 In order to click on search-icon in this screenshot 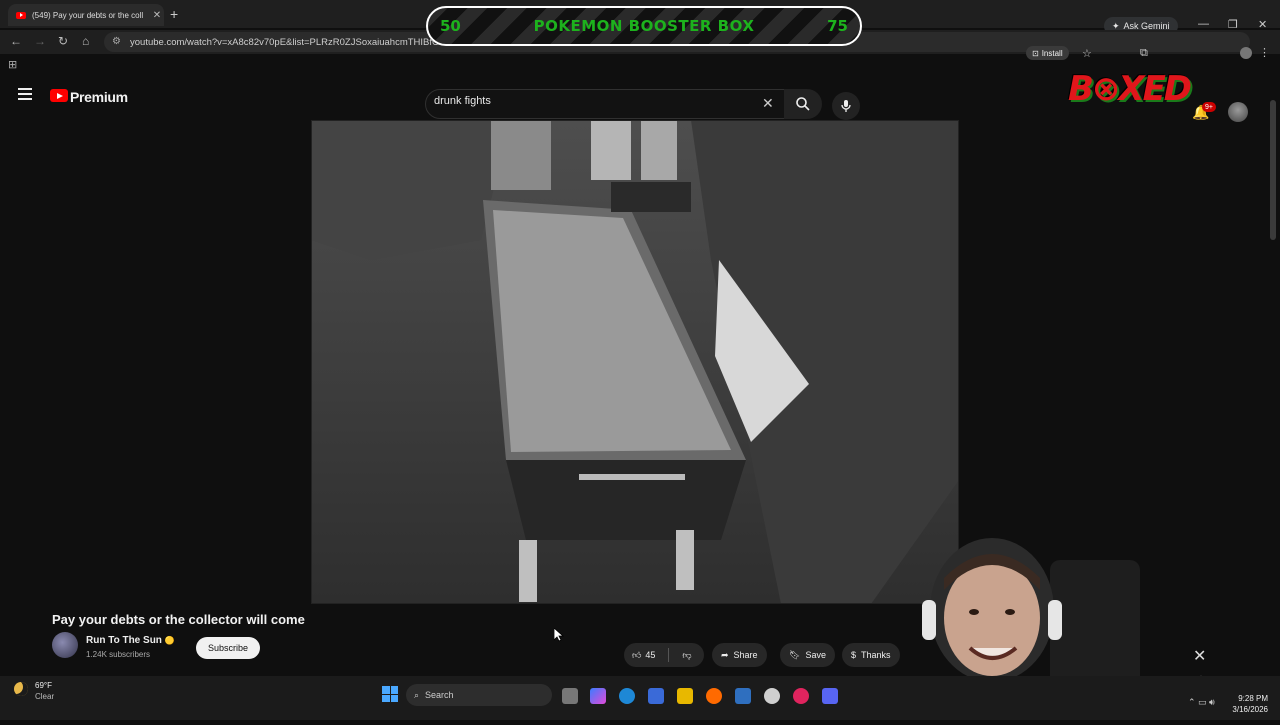, I will do `click(803, 104)`.